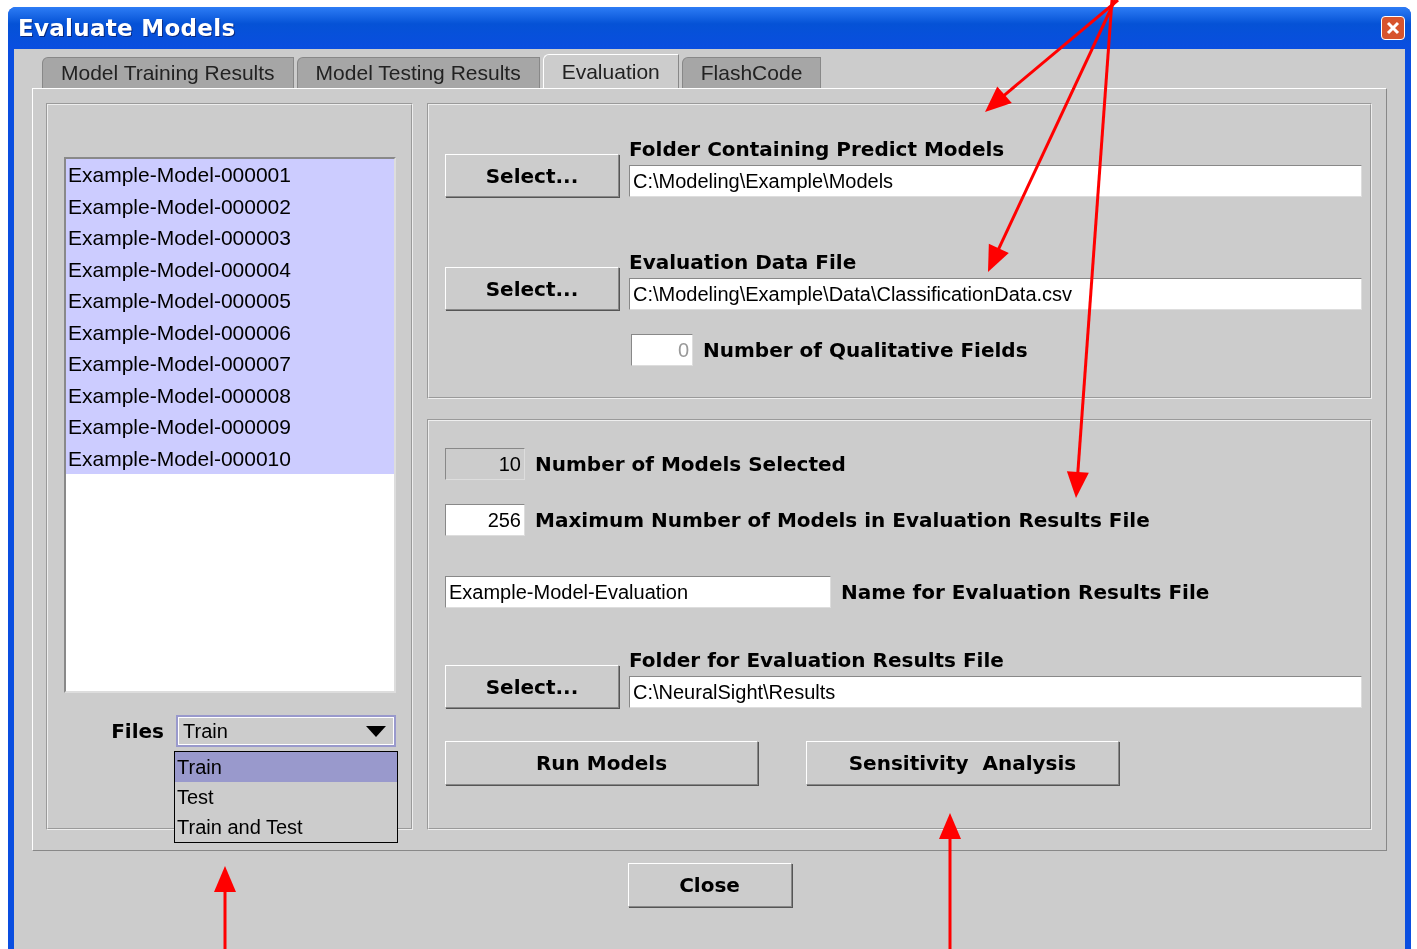 The height and width of the screenshot is (949, 1417). I want to click on list-item: Example-Model-000009, so click(230, 427).